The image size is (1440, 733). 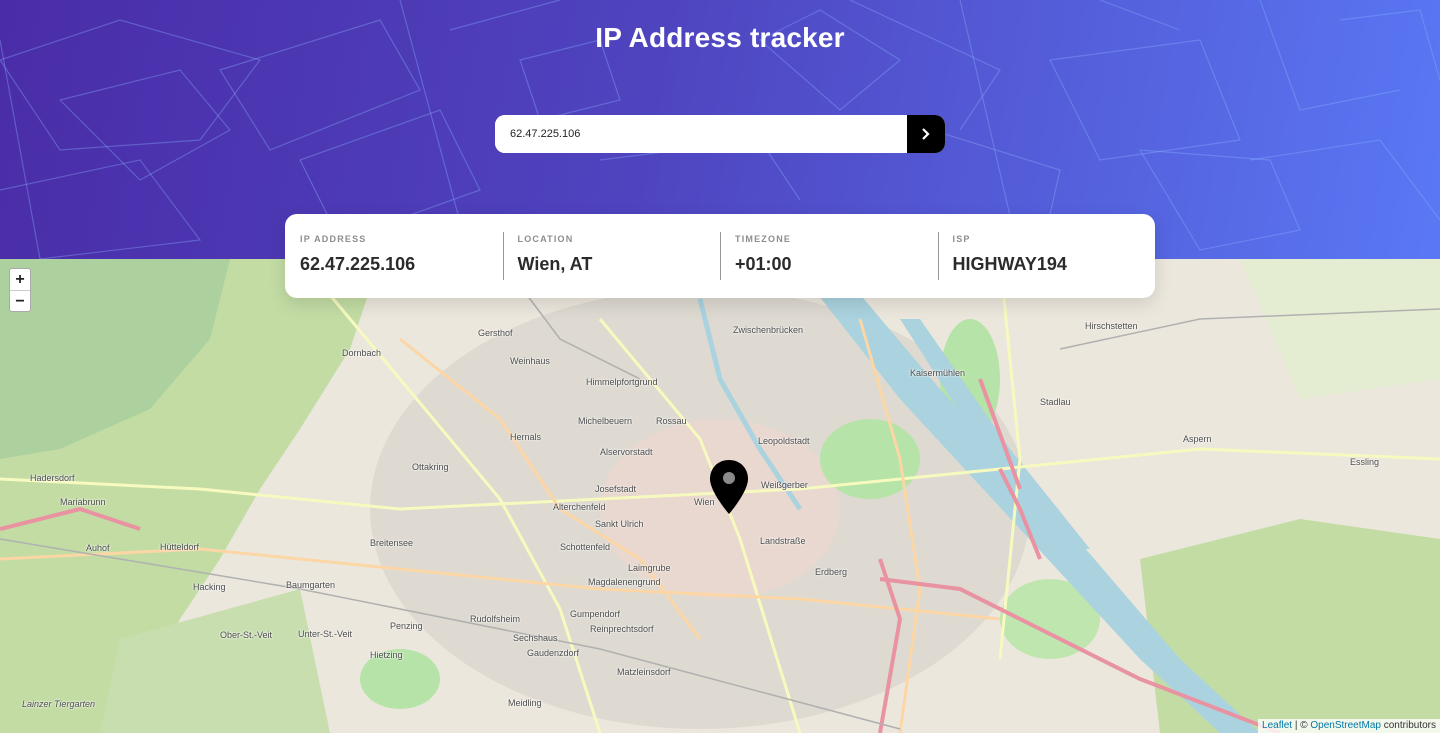 I want to click on place-label: Gersthof, so click(x=495, y=333).